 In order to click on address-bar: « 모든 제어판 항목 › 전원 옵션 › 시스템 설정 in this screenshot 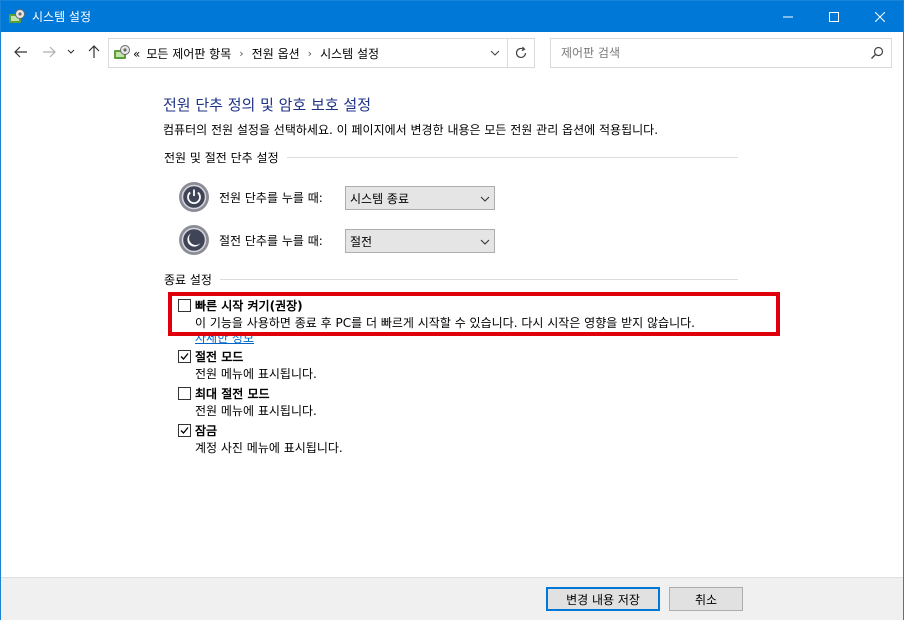, I will do `click(308, 53)`.